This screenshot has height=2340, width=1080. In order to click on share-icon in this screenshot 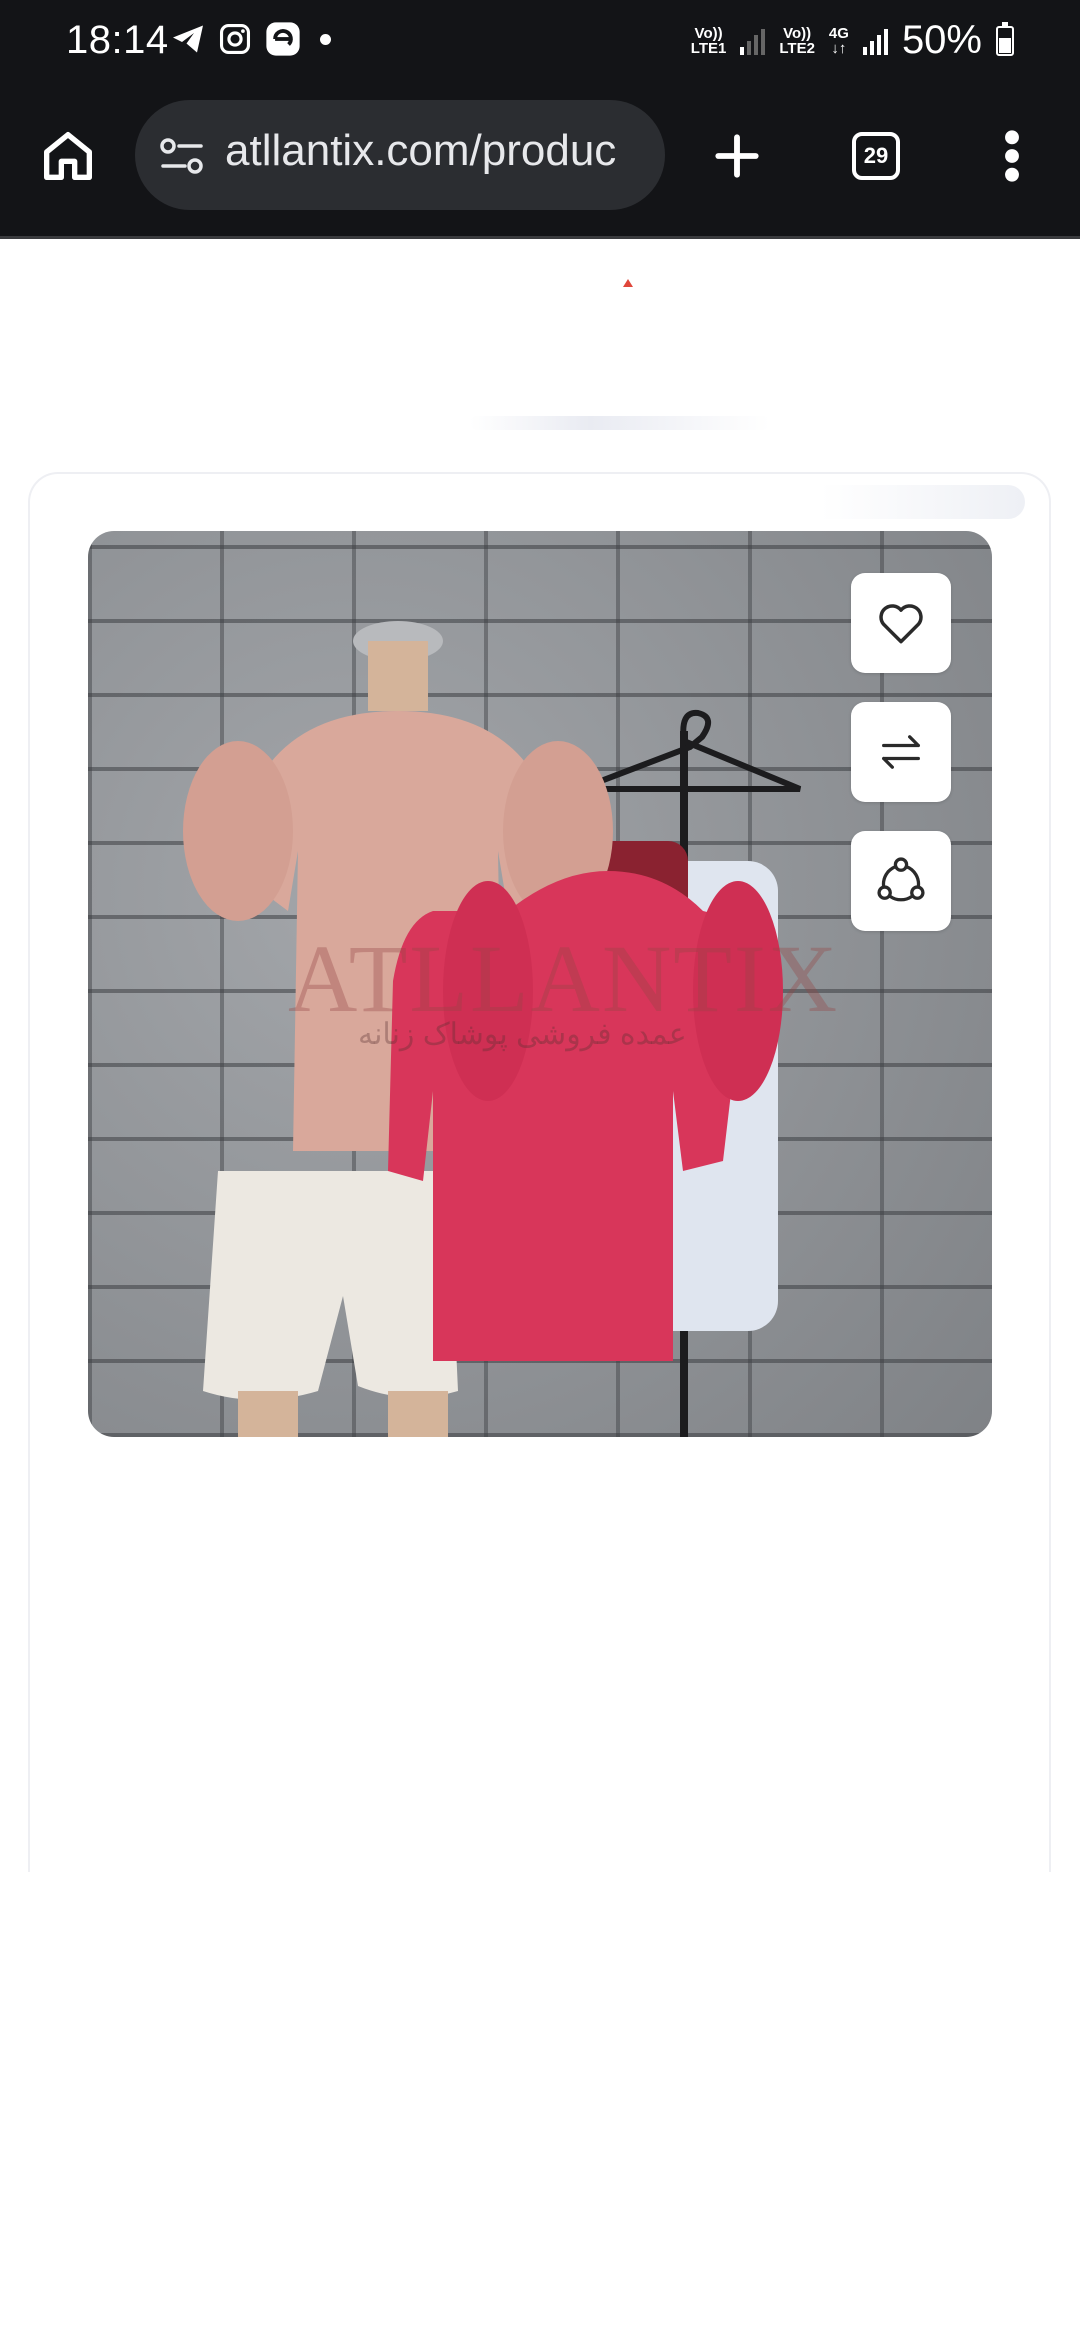, I will do `click(901, 879)`.